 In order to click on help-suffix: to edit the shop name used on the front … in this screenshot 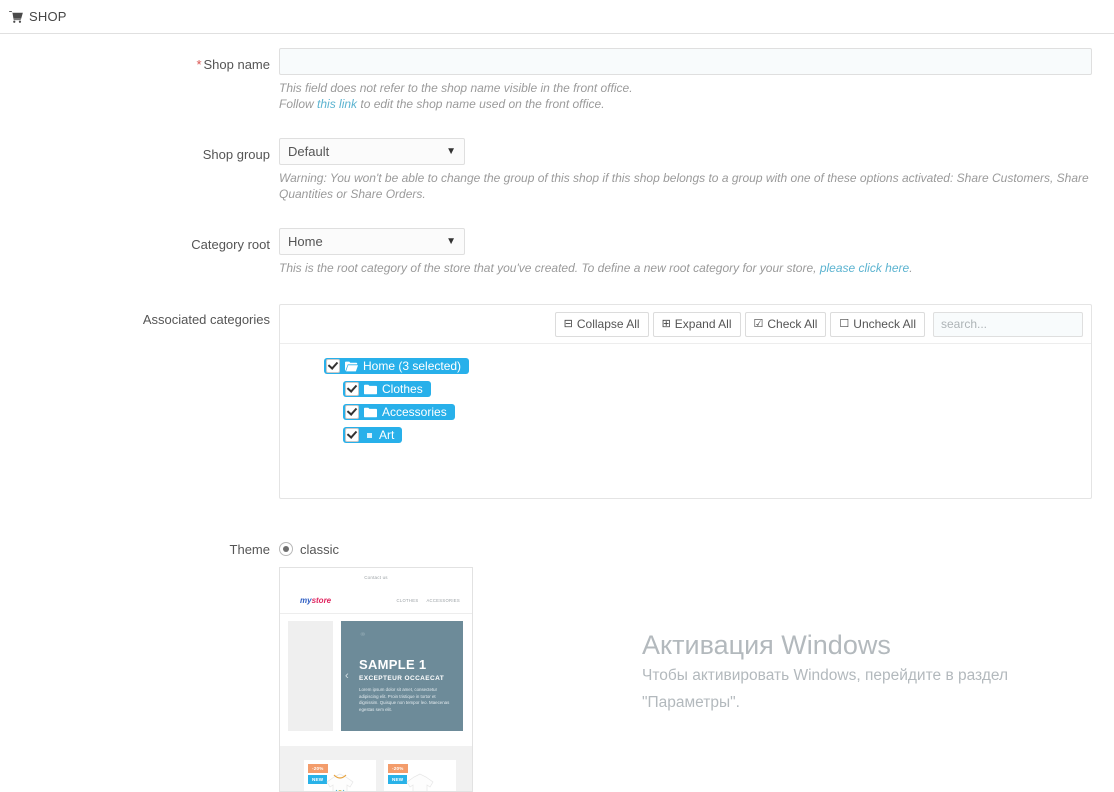, I will do `click(481, 104)`.